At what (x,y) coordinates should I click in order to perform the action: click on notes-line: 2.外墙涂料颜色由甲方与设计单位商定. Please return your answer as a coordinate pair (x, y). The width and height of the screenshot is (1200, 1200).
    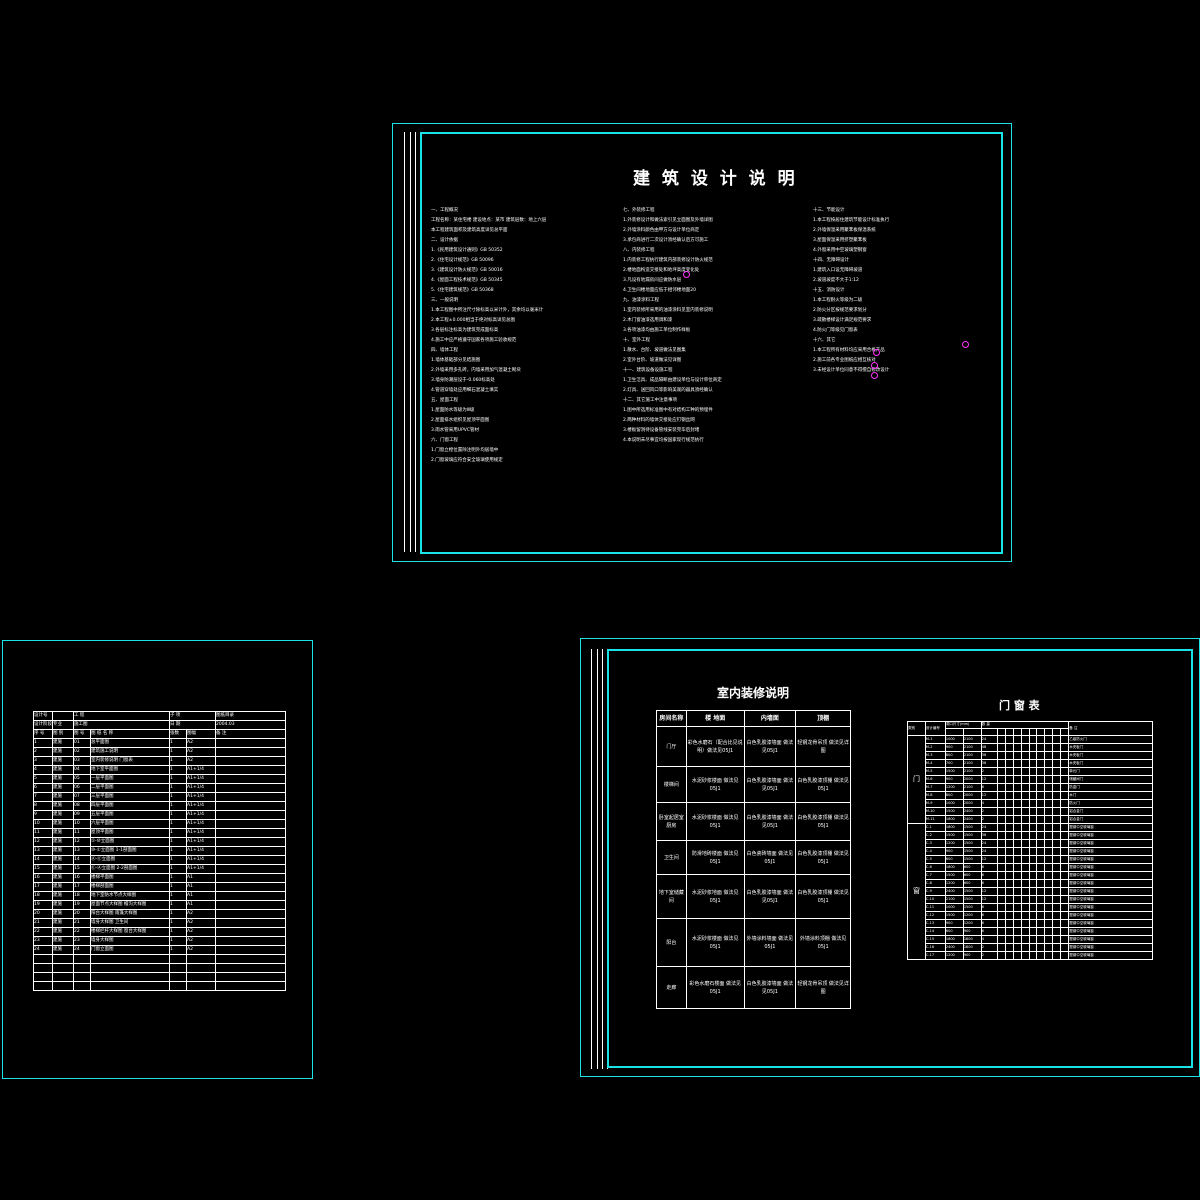
    Looking at the image, I should click on (661, 230).